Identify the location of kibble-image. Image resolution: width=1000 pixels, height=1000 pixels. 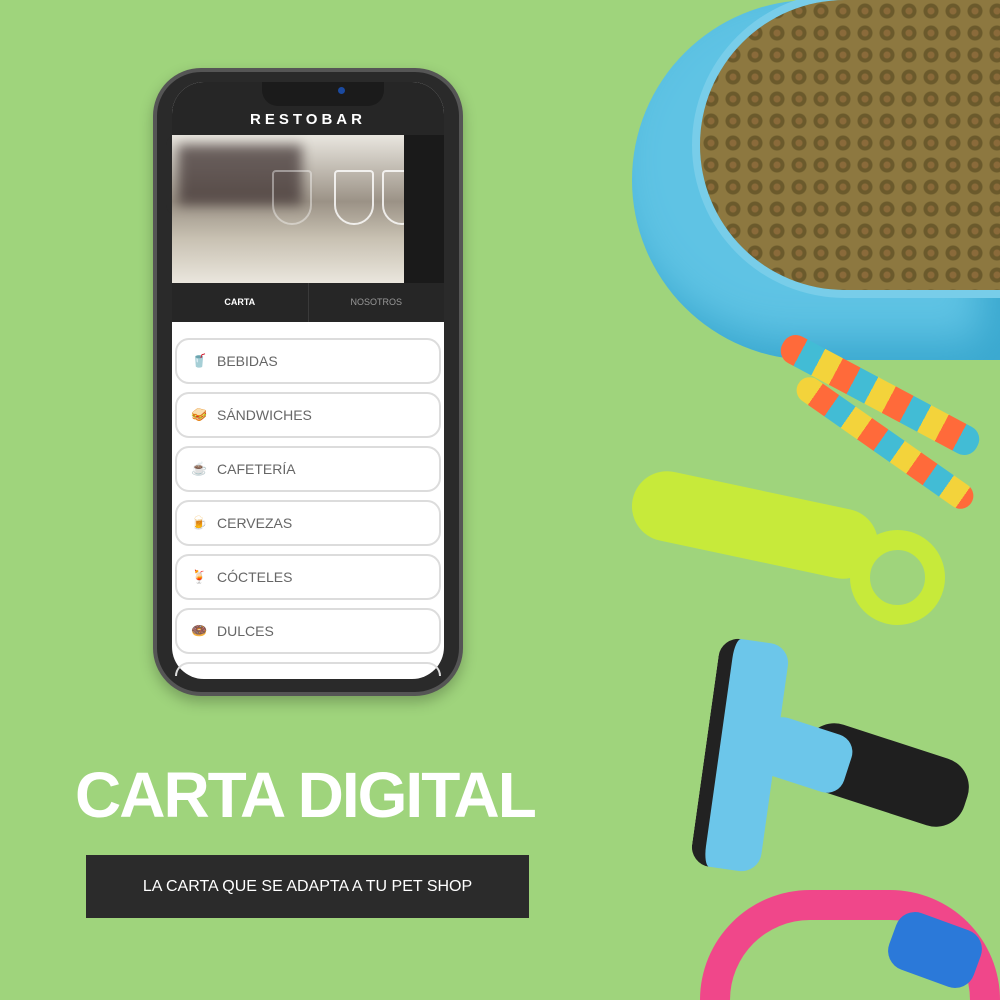
(850, 145).